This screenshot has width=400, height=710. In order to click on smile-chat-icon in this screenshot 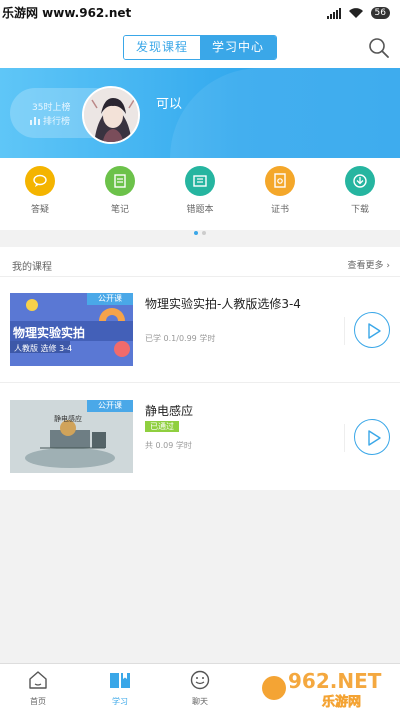, I will do `click(200, 680)`.